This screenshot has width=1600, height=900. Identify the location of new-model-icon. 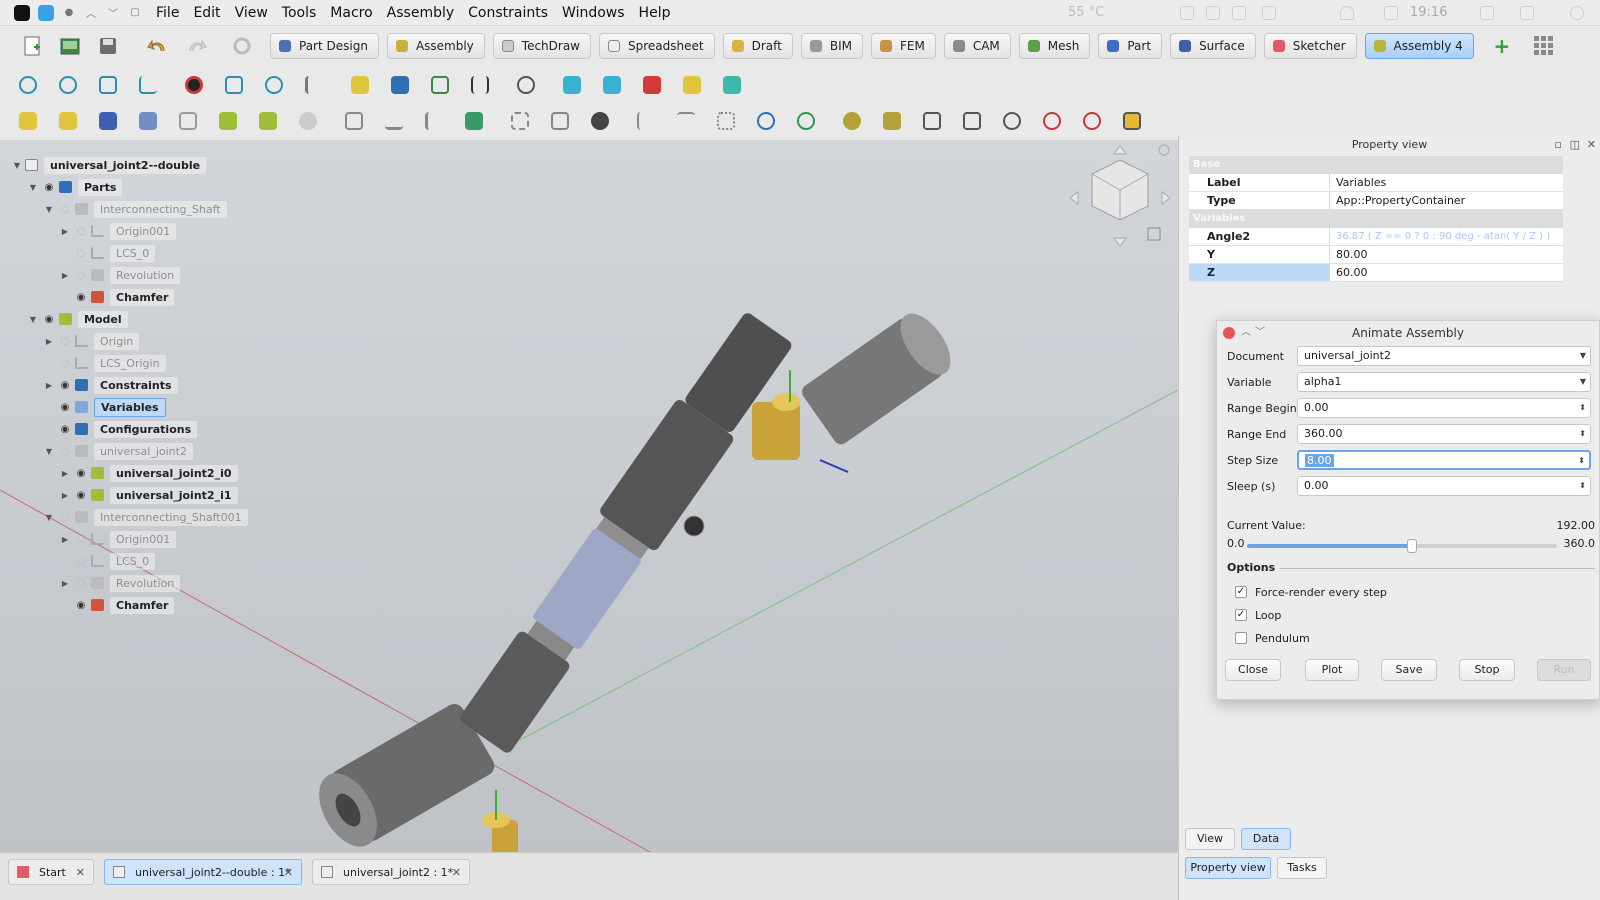
(28, 121).